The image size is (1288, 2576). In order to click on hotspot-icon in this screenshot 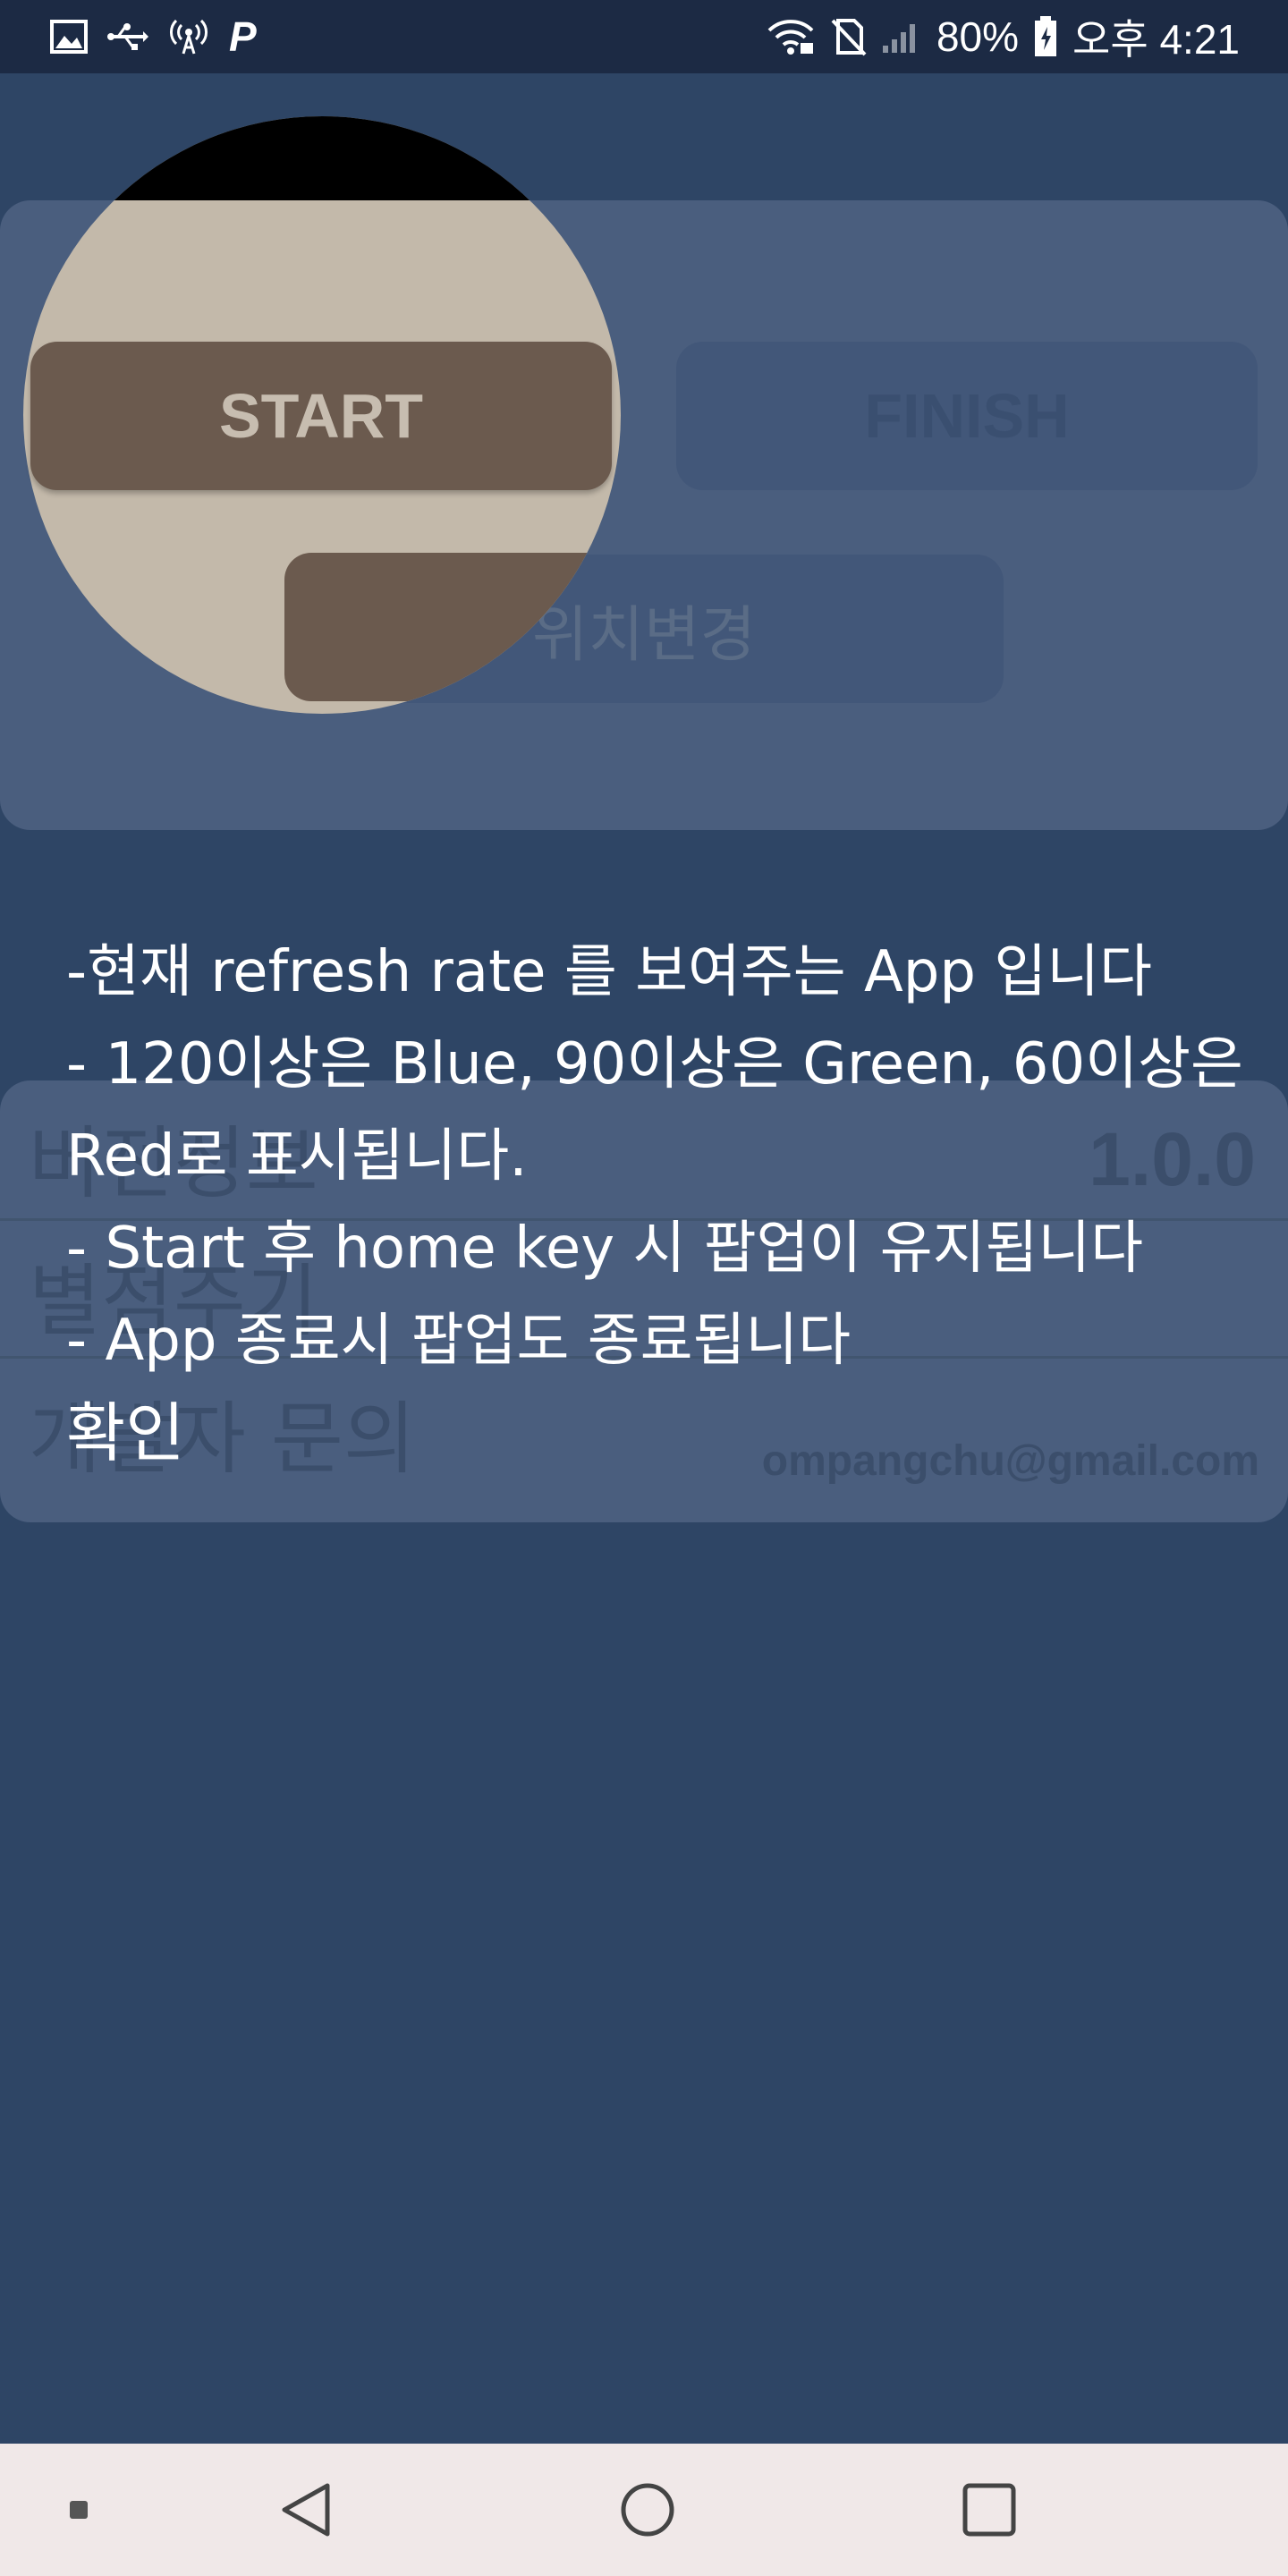, I will do `click(188, 36)`.